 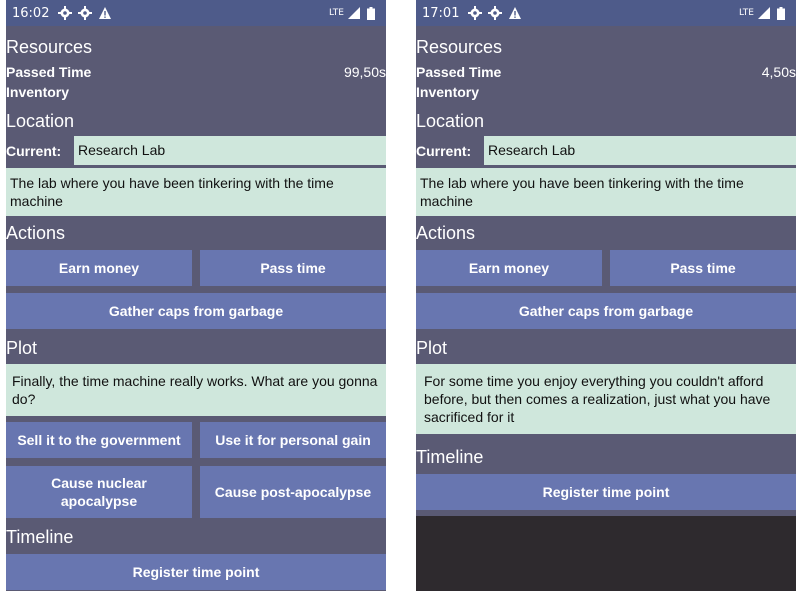 I want to click on status-bar: 17:01 LTE, so click(x=606, y=13).